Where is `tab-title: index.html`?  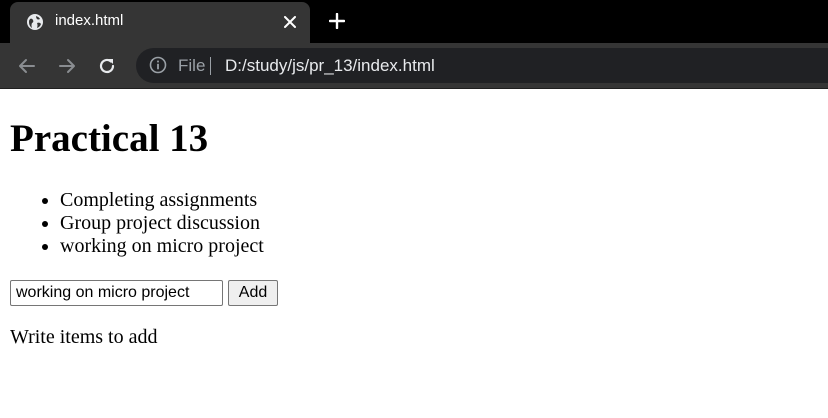 tab-title: index.html is located at coordinates (89, 20).